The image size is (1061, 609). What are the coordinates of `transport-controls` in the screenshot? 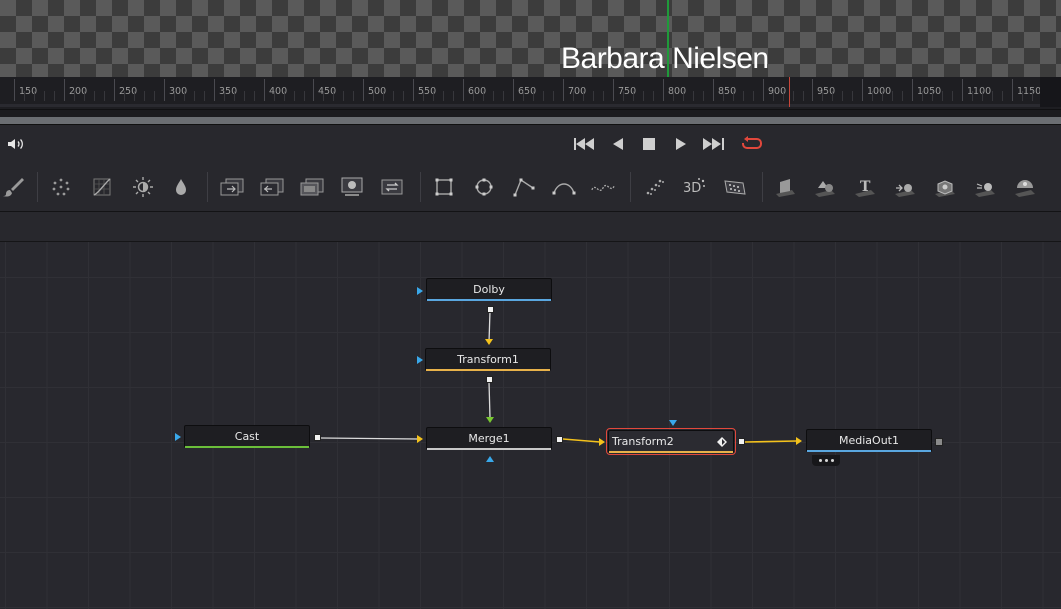 It's located at (530, 144).